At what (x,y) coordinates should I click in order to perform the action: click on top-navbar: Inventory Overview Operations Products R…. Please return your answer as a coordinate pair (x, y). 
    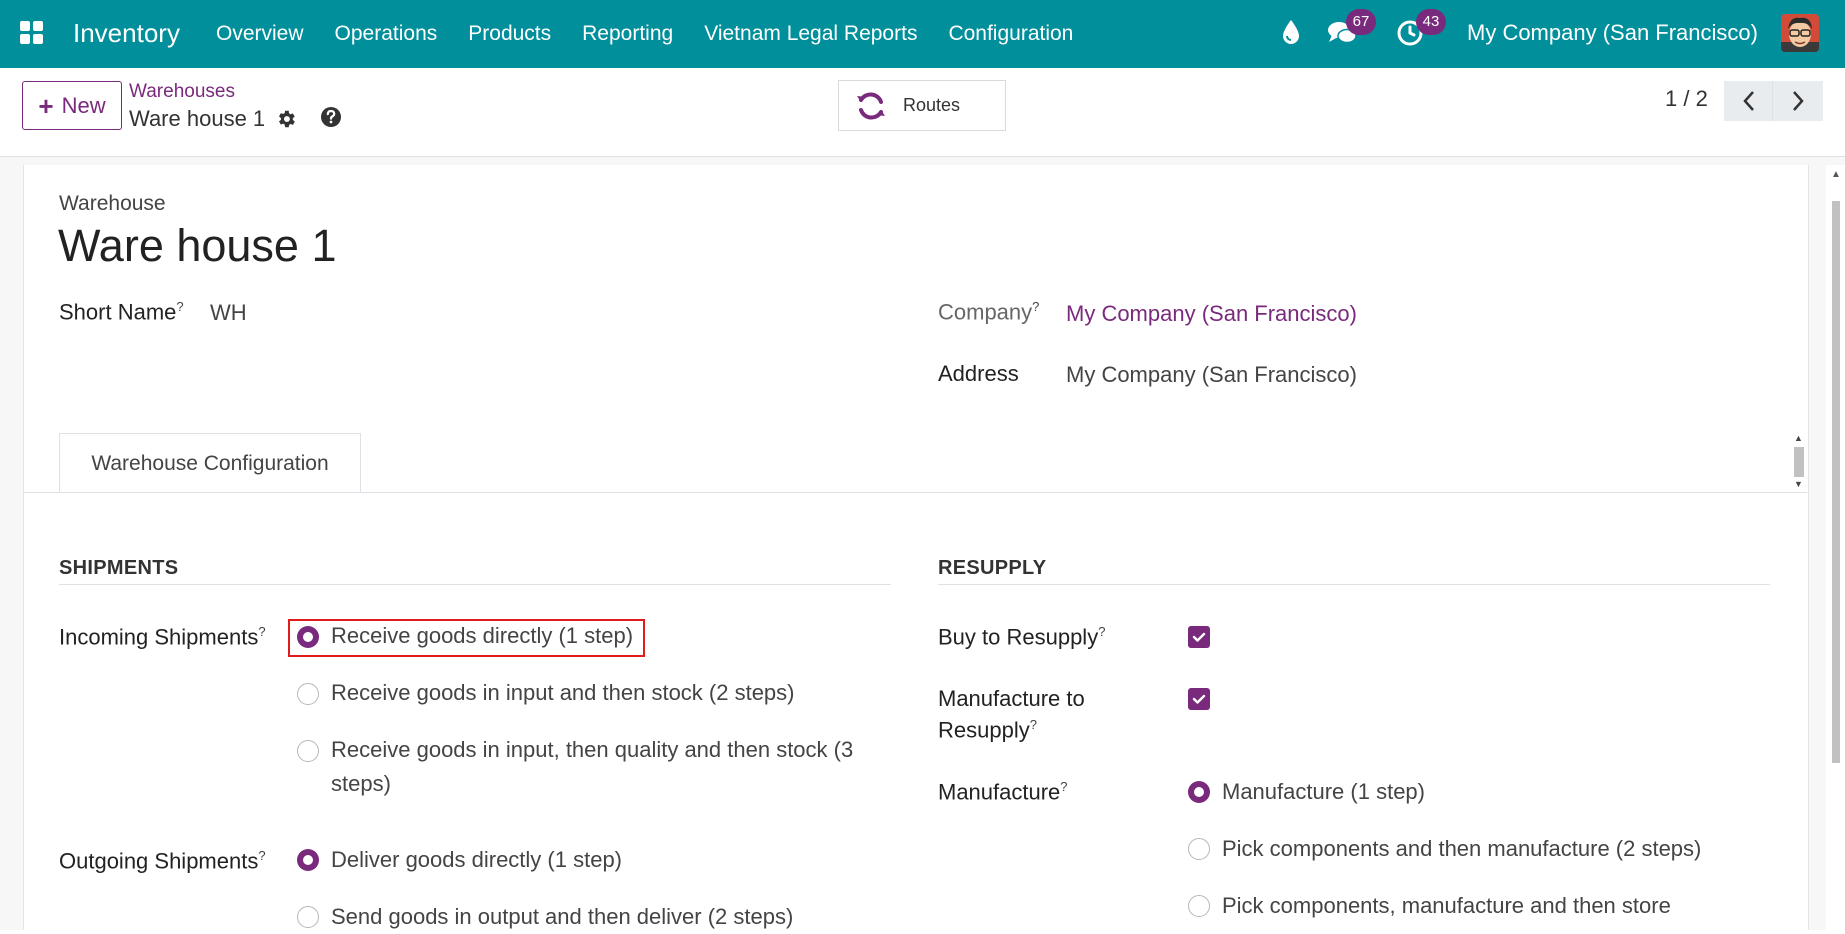
    Looking at the image, I should click on (922, 34).